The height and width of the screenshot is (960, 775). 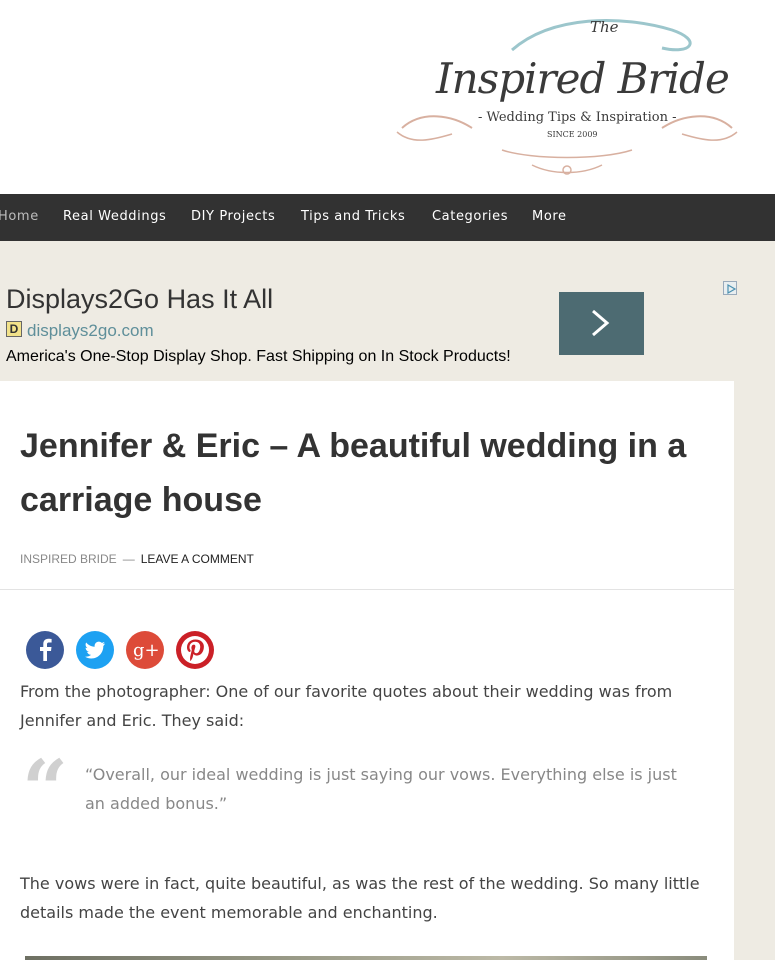 What do you see at coordinates (583, 78) in the screenshot?
I see `logo-name: Inspired Bride` at bounding box center [583, 78].